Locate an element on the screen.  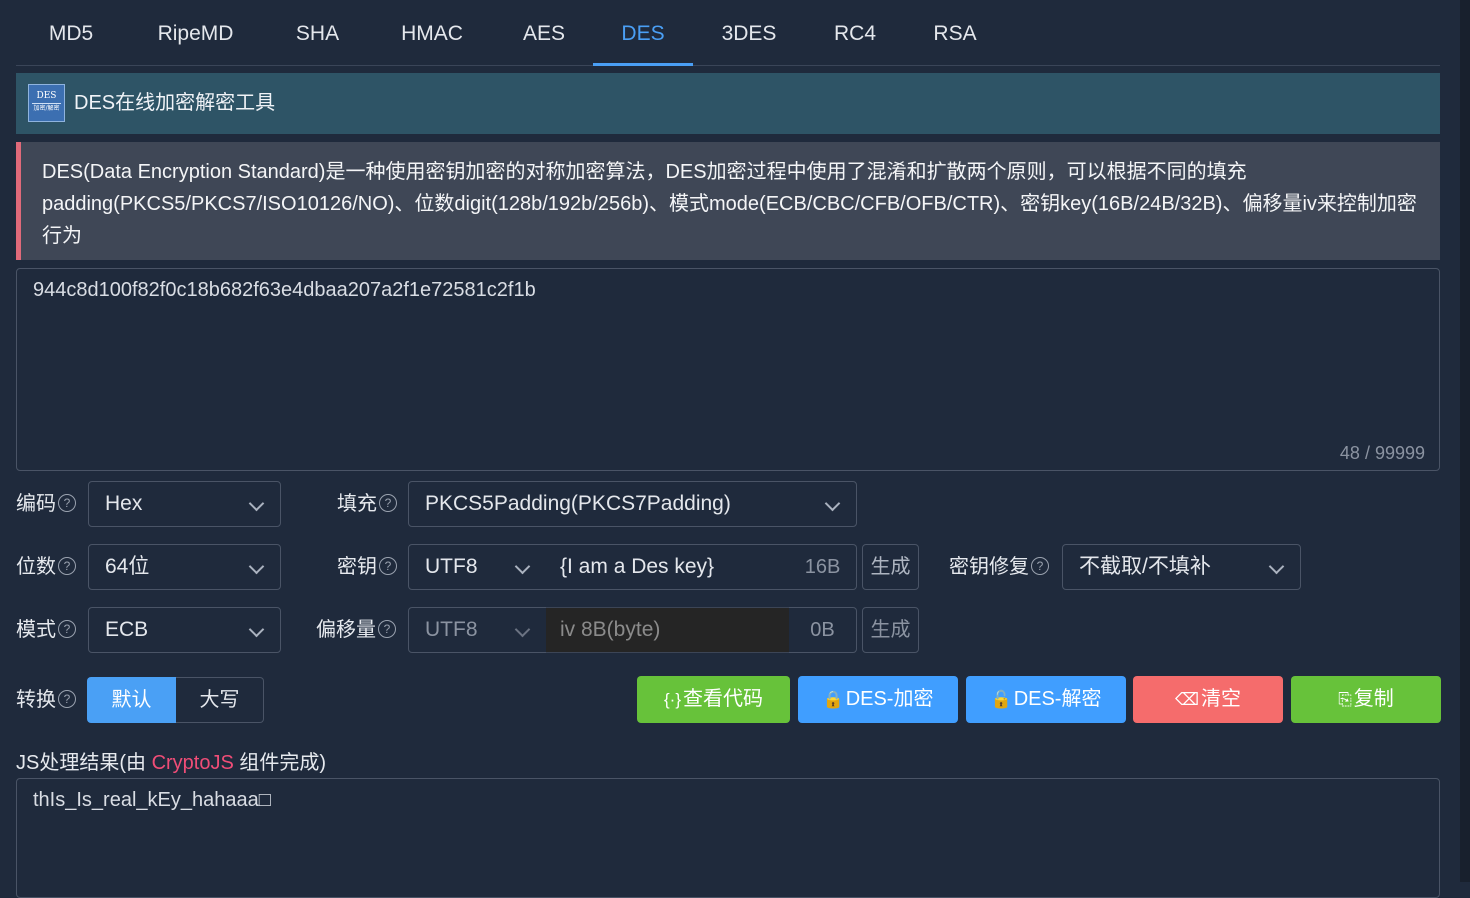
page-title: DES在线加密解密工具 is located at coordinates (175, 103).